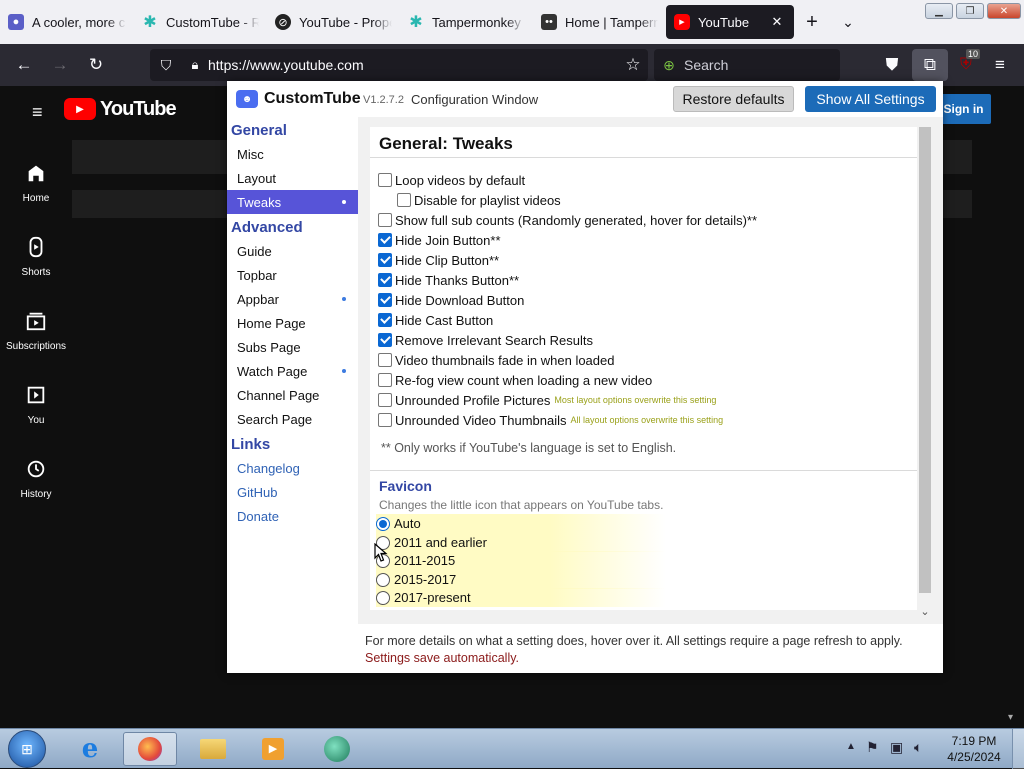 The image size is (1024, 769). I want to click on nav-item-tweaks: Tweaks, so click(292, 202).